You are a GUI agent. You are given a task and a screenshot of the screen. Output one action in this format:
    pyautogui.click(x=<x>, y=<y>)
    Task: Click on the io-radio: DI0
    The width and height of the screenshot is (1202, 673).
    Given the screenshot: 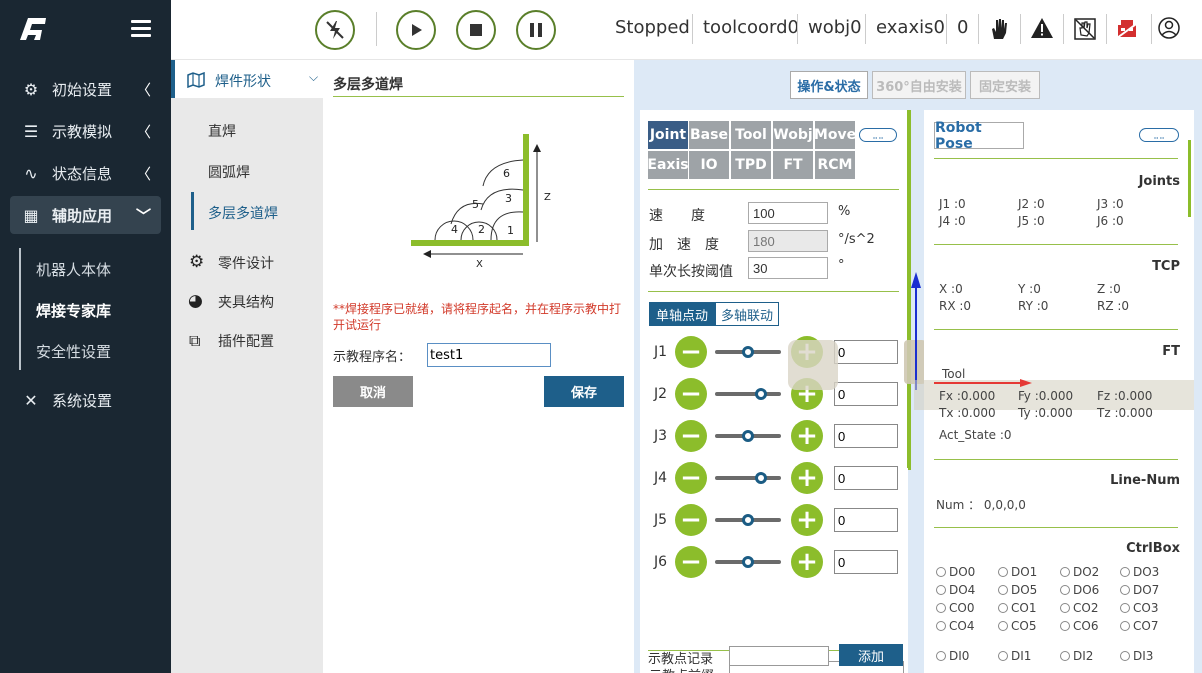 What is the action you would take?
    pyautogui.click(x=952, y=656)
    